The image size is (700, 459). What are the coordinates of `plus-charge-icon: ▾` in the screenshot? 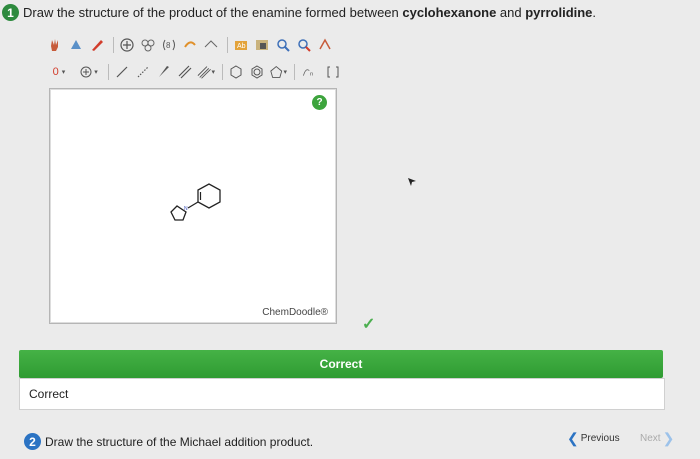 It's located at (88, 72).